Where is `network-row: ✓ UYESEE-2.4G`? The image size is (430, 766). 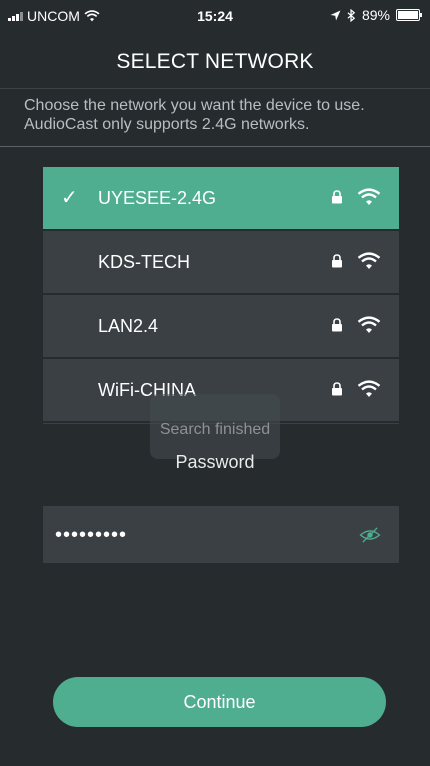 network-row: ✓ UYESEE-2.4G is located at coordinates (221, 198).